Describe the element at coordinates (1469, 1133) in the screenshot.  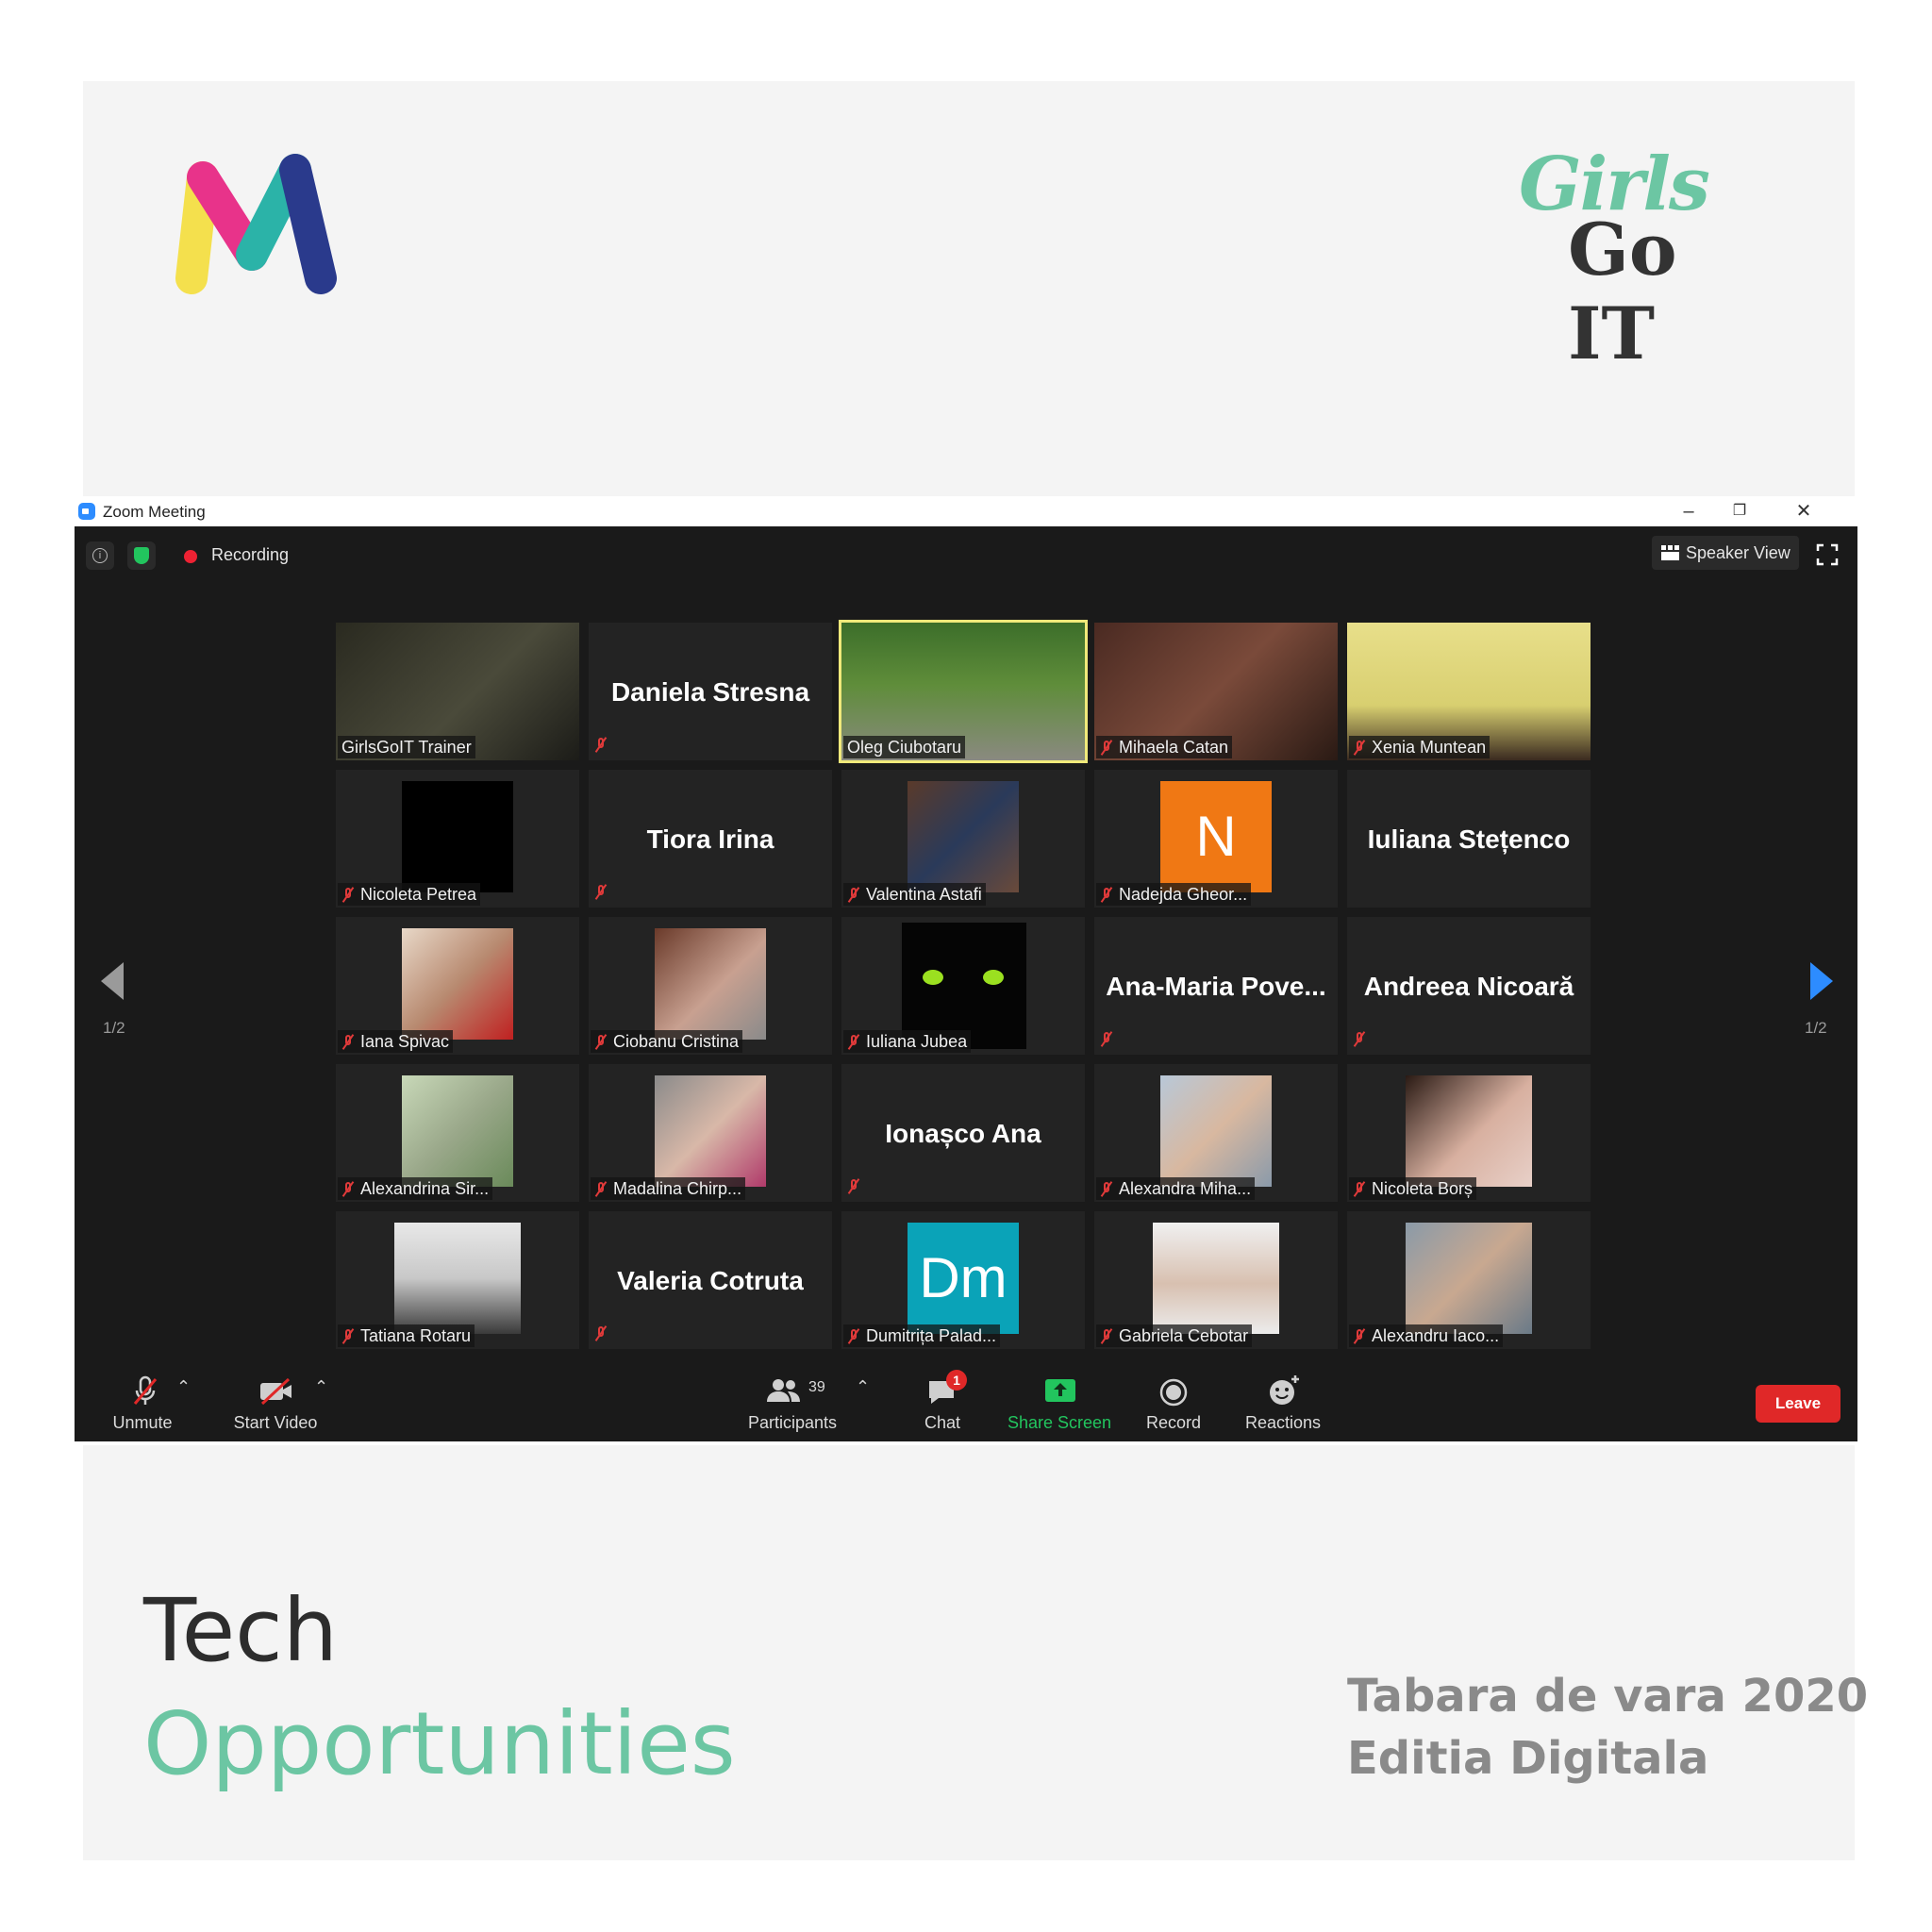
I see `participant-tile: Nicoleta Borș` at that location.